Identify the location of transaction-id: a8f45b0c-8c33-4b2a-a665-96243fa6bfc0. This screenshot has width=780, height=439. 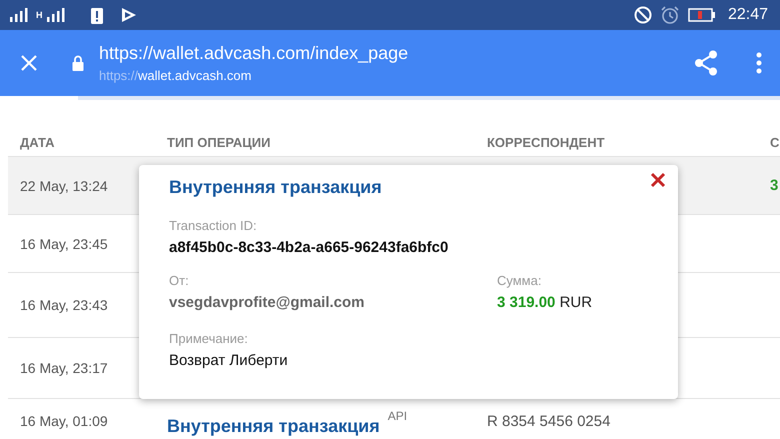
(309, 247).